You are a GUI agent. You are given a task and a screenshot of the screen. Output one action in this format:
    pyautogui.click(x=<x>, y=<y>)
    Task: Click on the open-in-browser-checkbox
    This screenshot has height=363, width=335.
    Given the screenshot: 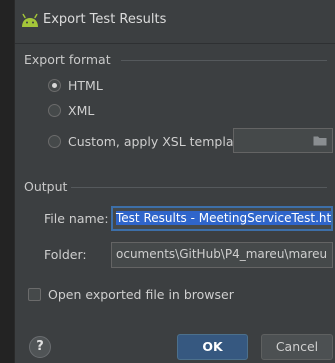 What is the action you would take?
    pyautogui.click(x=34, y=294)
    